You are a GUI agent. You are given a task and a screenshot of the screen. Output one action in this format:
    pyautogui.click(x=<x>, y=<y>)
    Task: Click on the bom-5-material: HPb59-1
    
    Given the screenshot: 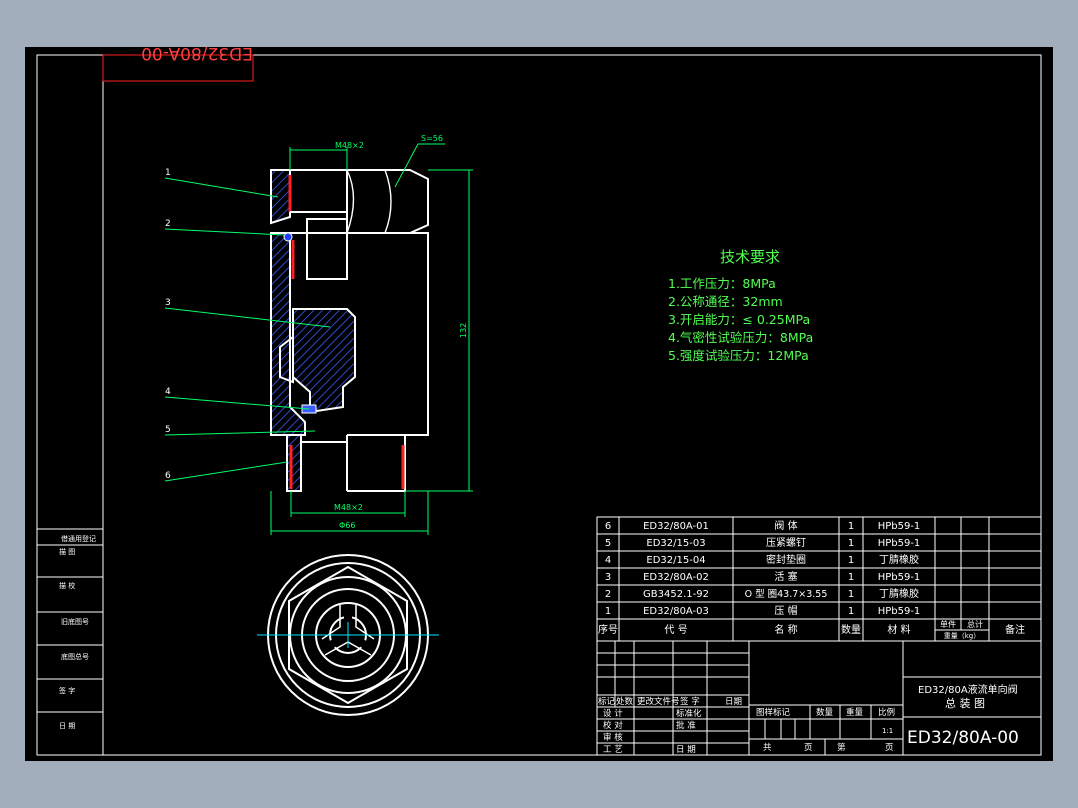 What is the action you would take?
    pyautogui.click(x=899, y=543)
    